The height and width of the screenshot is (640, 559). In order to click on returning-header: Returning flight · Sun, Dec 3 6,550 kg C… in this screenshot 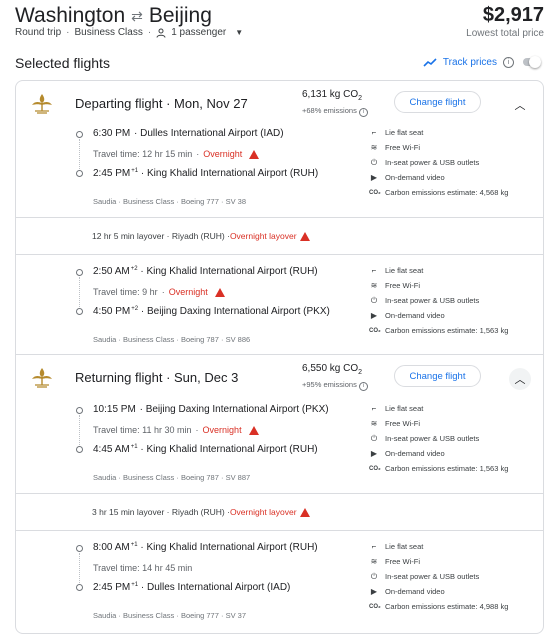, I will do `click(279, 377)`.